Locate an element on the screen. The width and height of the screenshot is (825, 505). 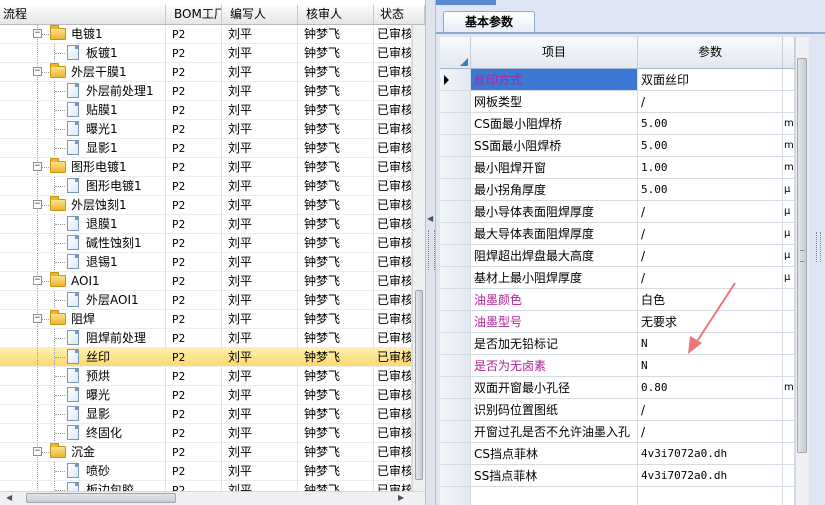
tree-node: 板镀1 is located at coordinates (83, 53).